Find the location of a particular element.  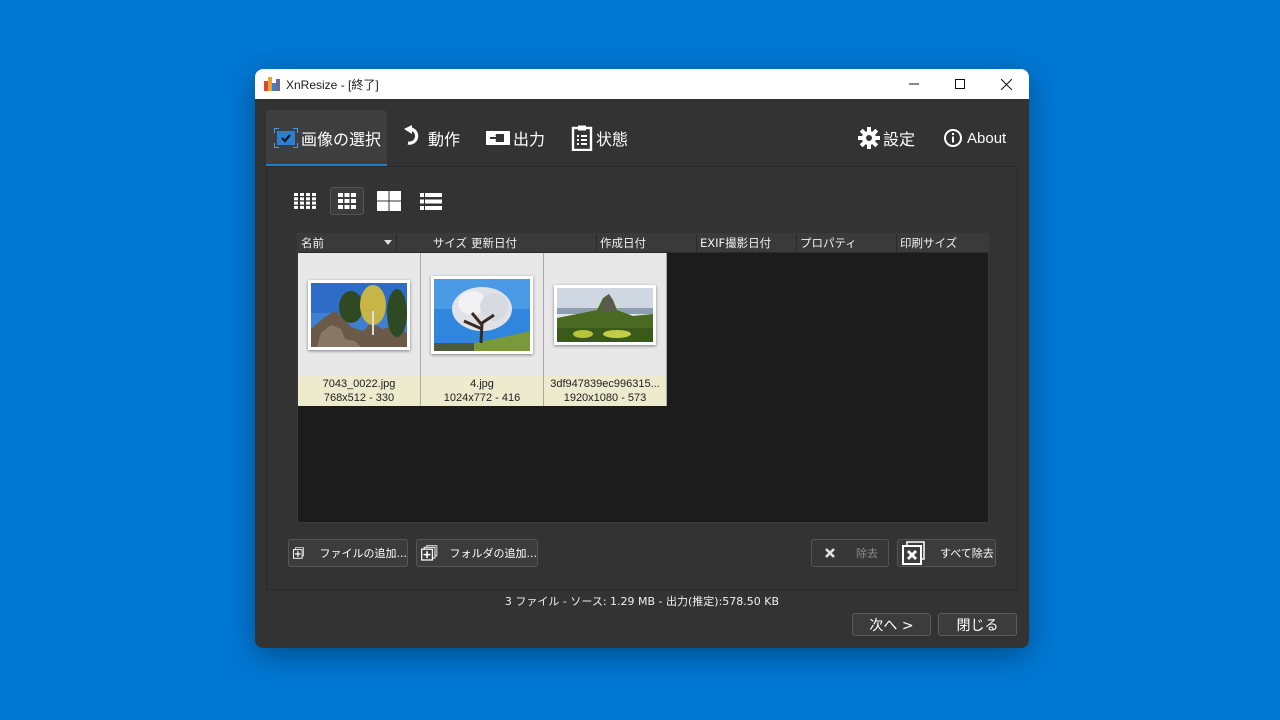

column-name: 名前 is located at coordinates (347, 243).